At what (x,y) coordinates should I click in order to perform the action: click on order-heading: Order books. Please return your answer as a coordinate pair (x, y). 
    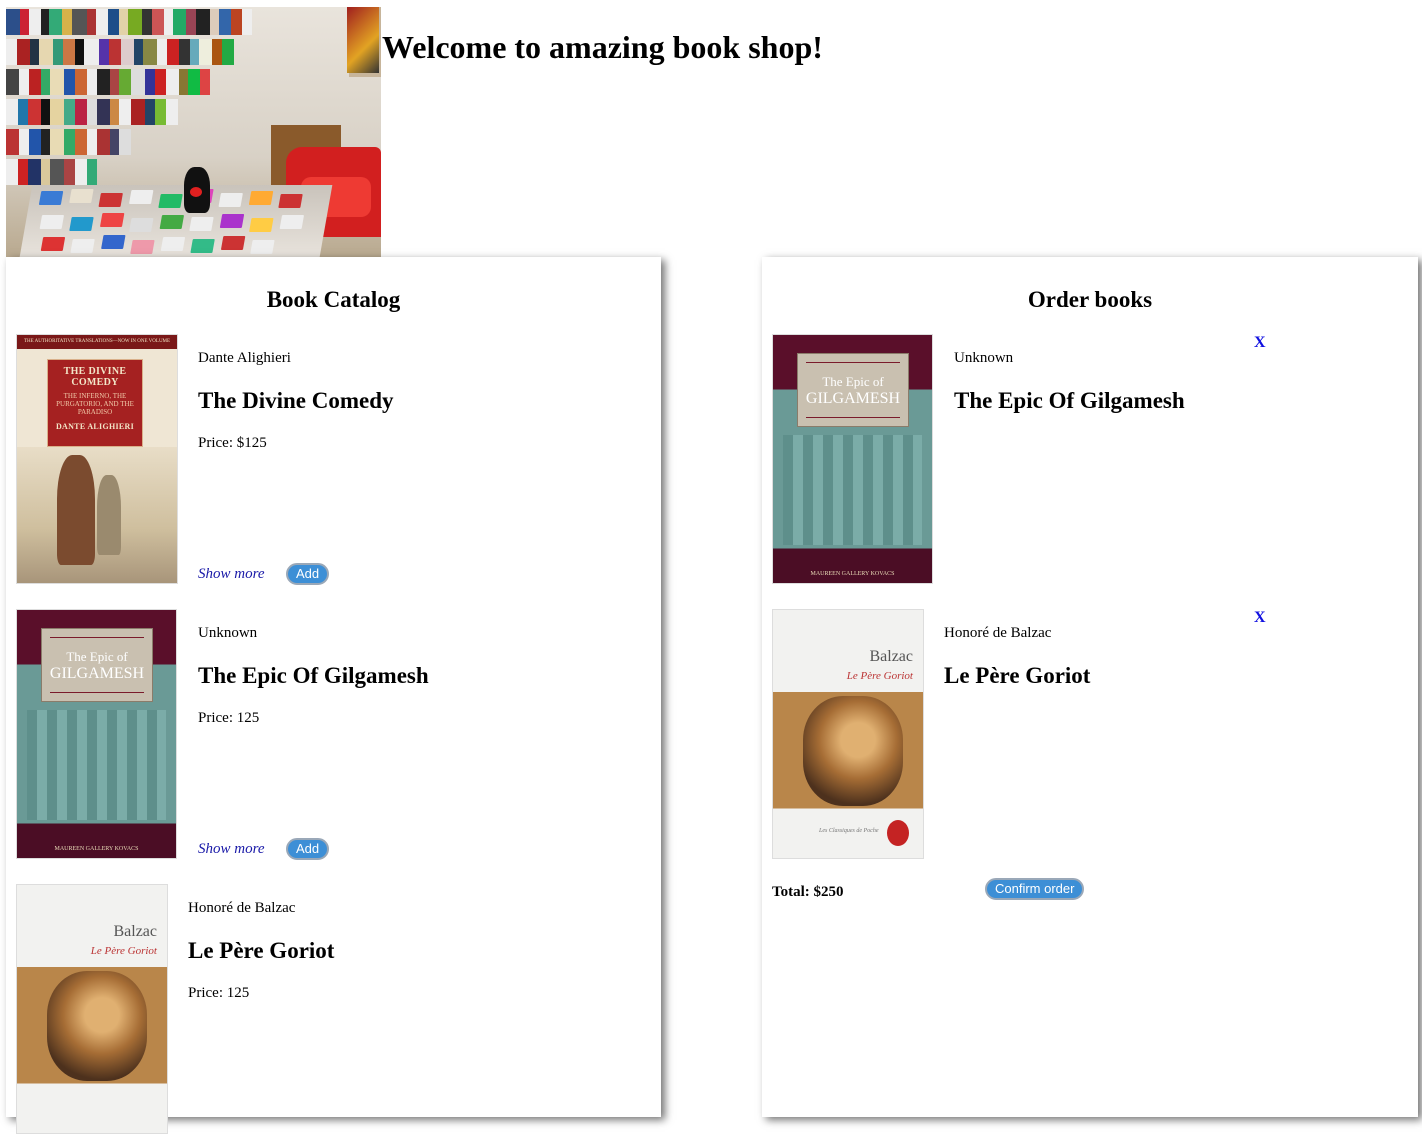
    Looking at the image, I should click on (1090, 299).